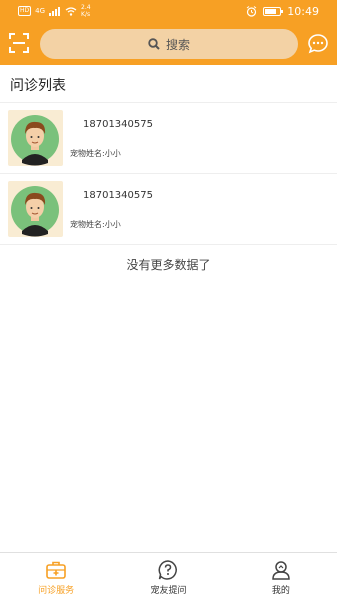  Describe the element at coordinates (19, 43) in the screenshot. I see `scan-icon` at that location.